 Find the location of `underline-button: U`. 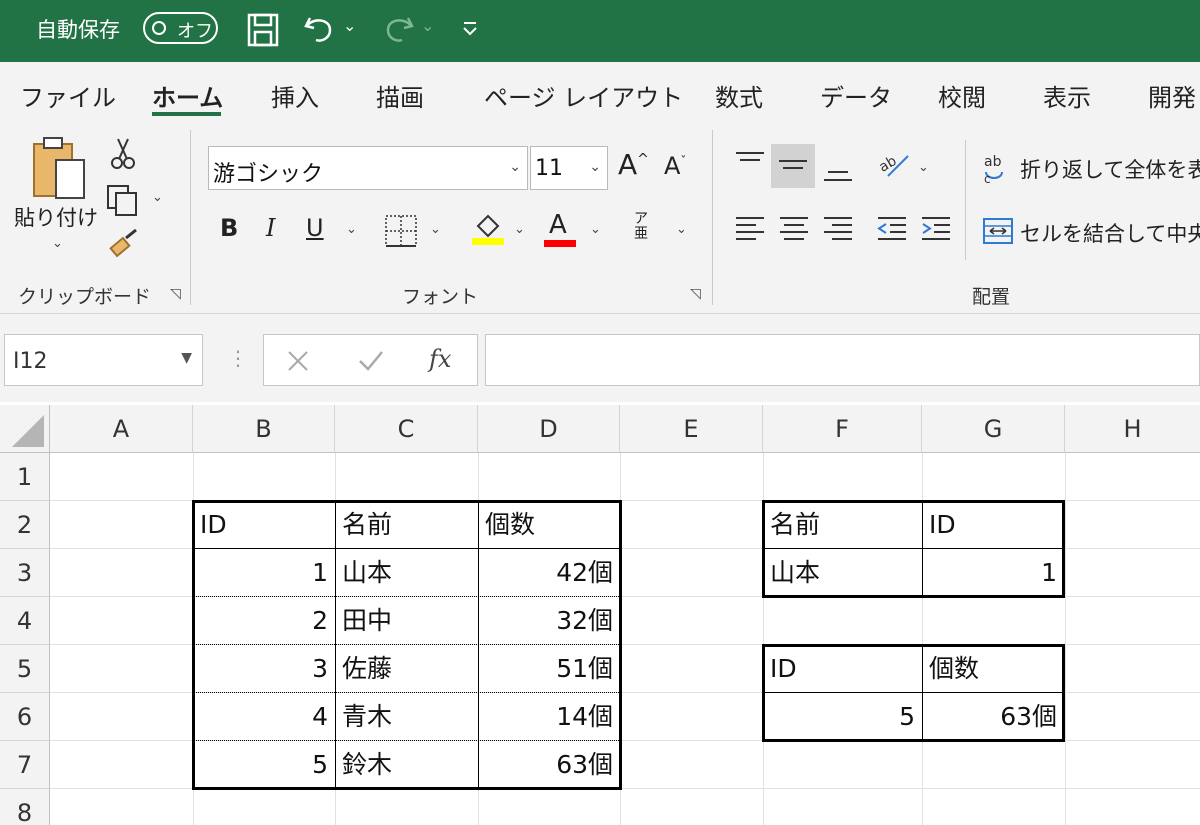

underline-button: U is located at coordinates (315, 228).